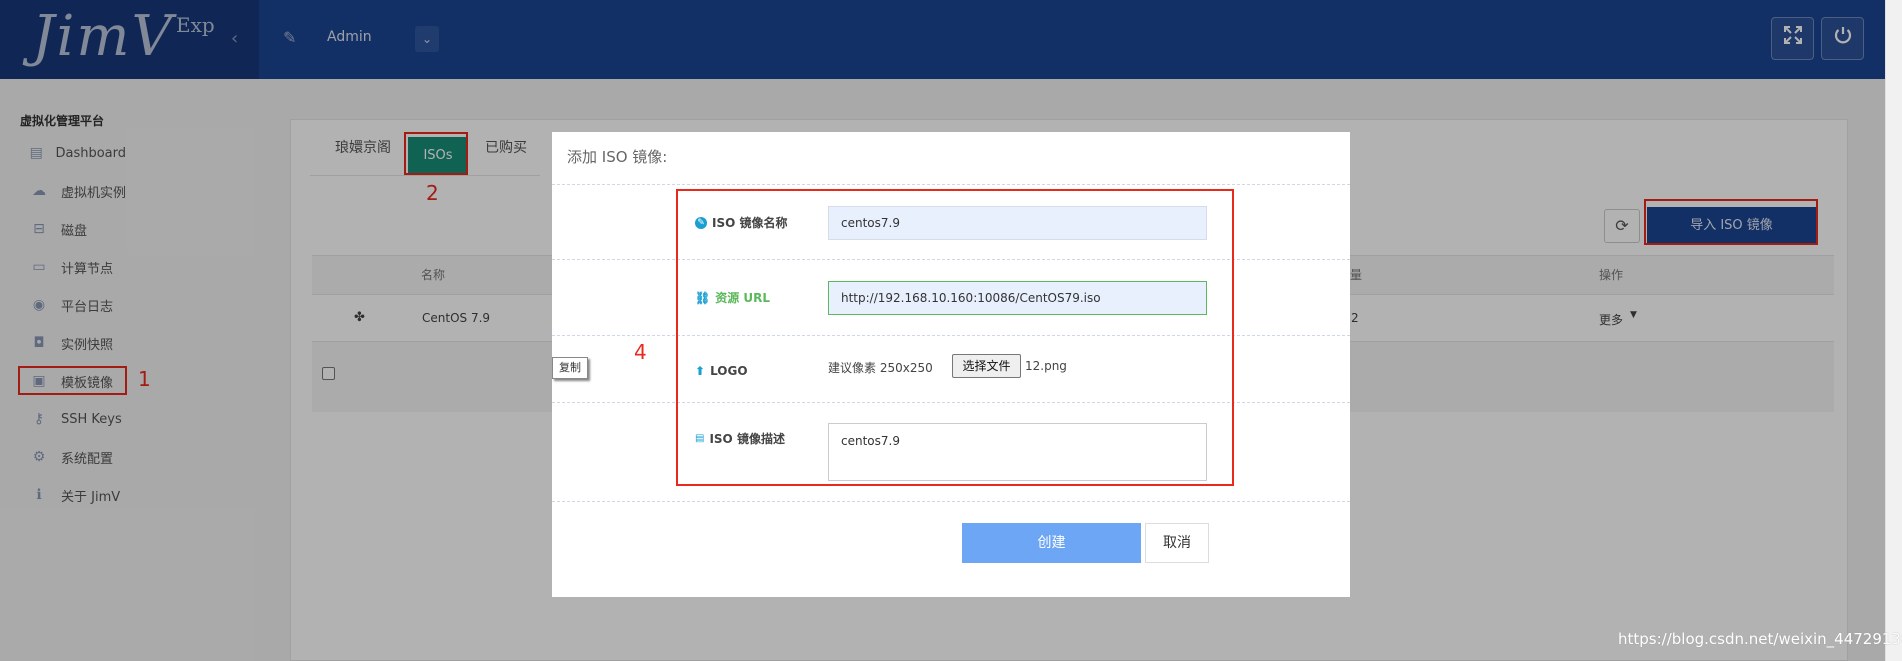 Image resolution: width=1902 pixels, height=661 pixels. I want to click on create-button: 创建, so click(1051, 543).